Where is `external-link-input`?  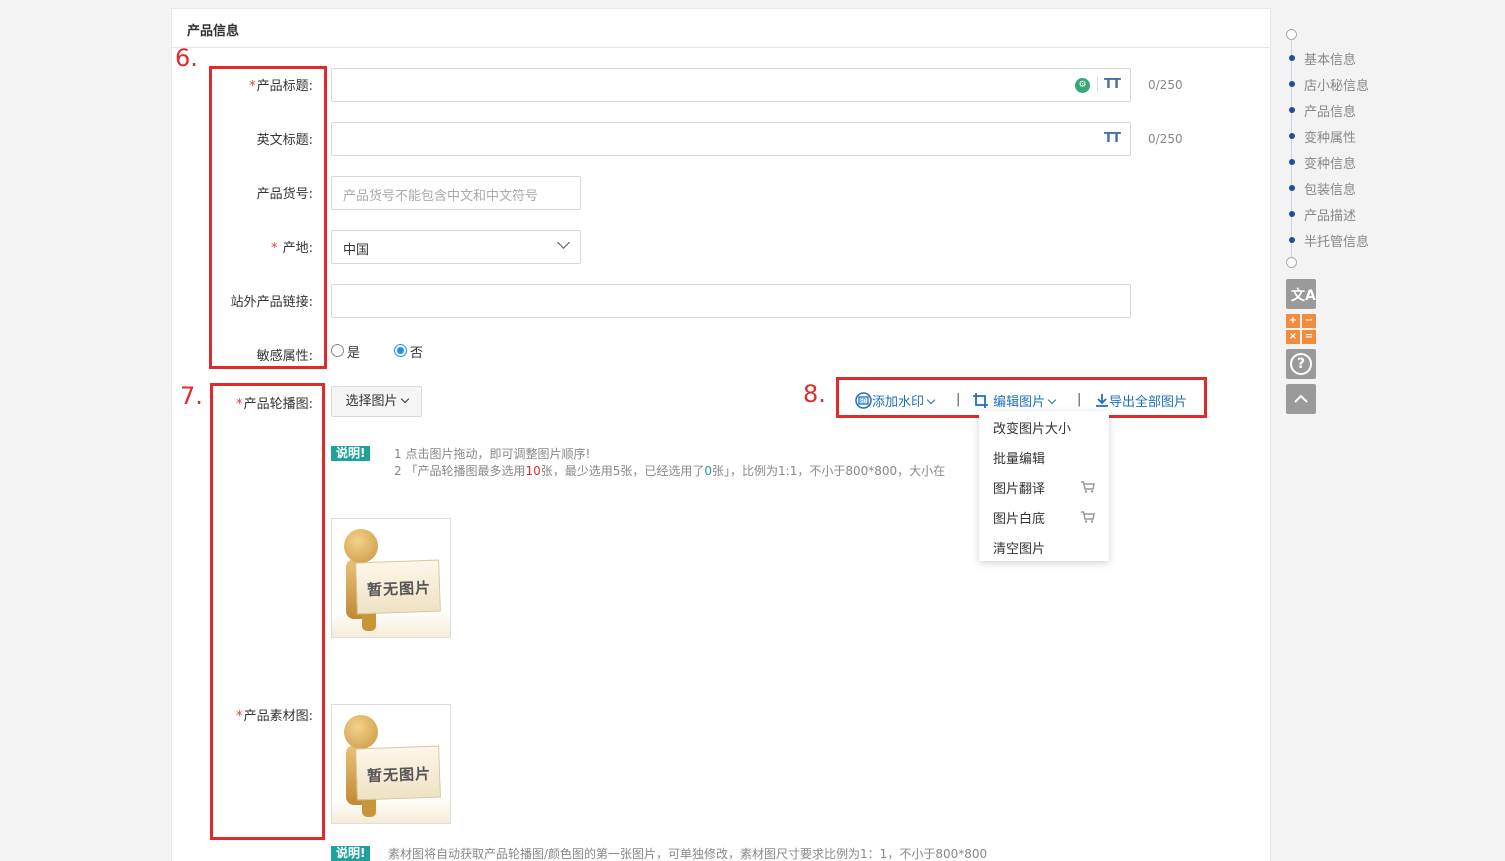
external-link-input is located at coordinates (731, 301).